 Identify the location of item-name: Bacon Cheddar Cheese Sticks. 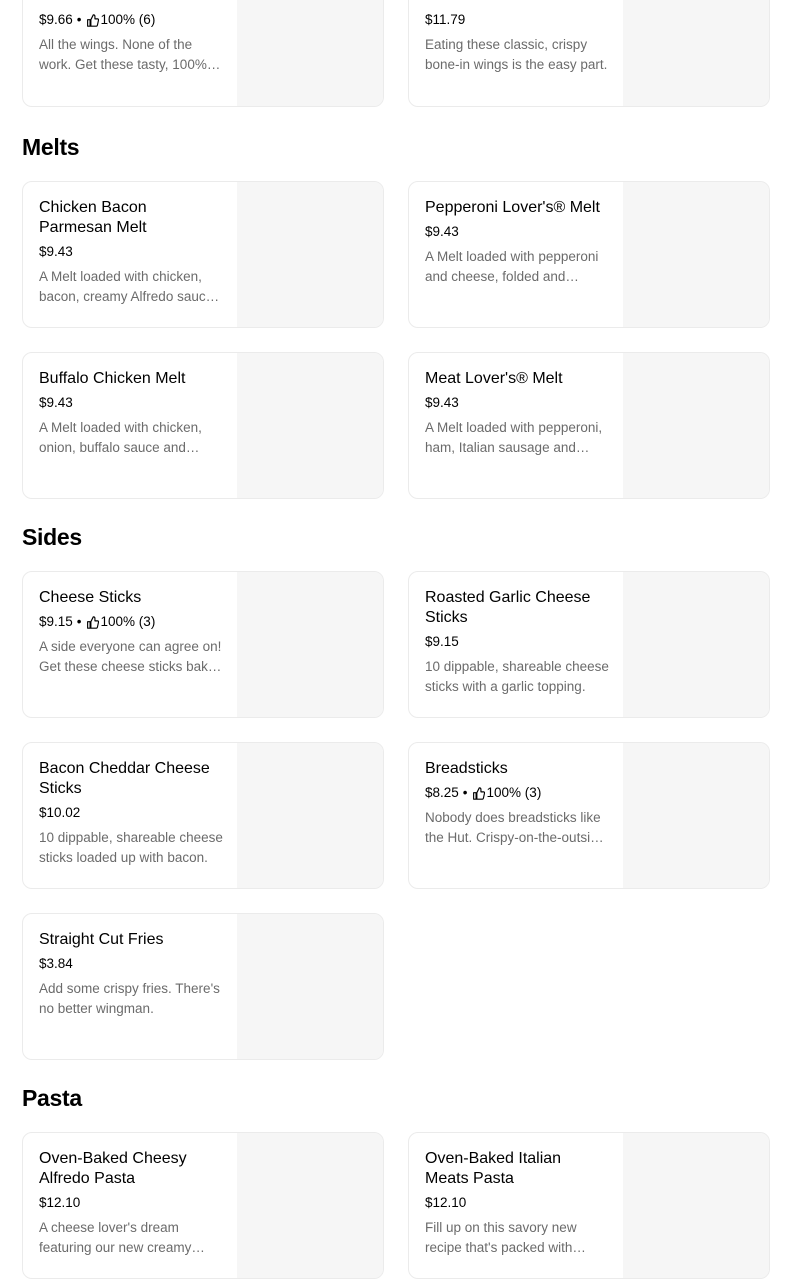
(124, 778).